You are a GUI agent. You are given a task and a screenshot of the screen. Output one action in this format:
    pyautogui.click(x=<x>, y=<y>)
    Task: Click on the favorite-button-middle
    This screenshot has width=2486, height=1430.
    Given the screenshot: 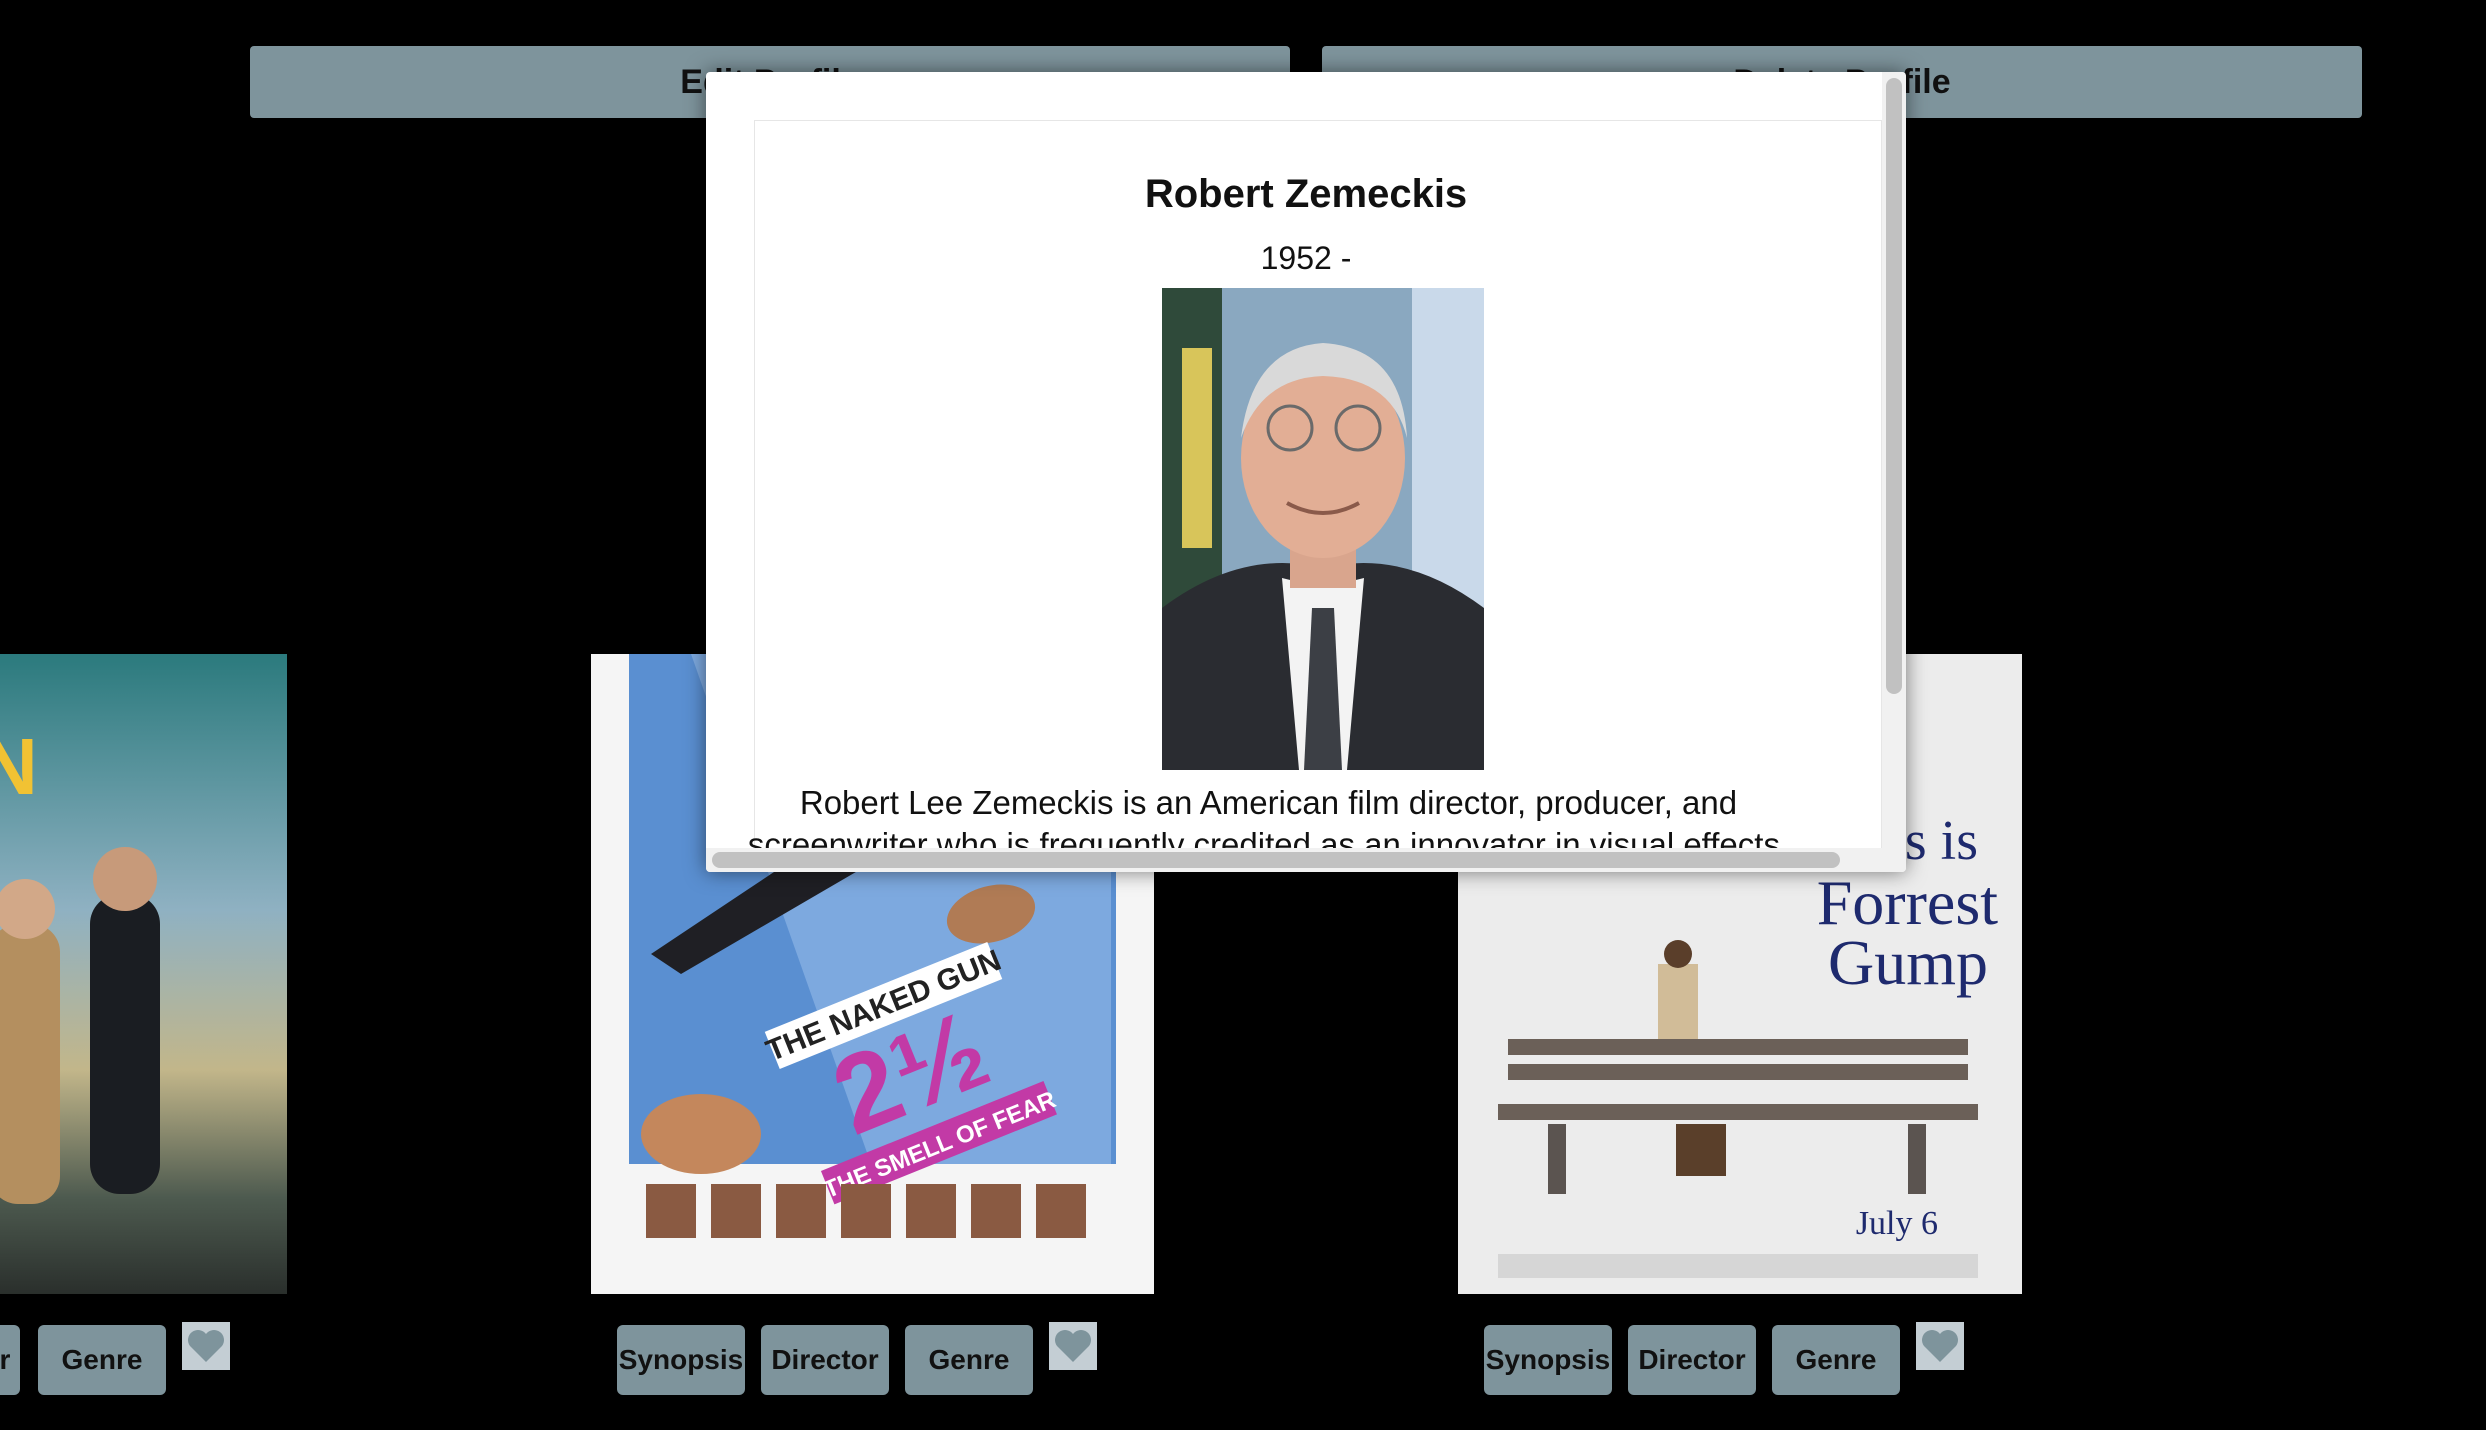 What is the action you would take?
    pyautogui.click(x=1073, y=1346)
    